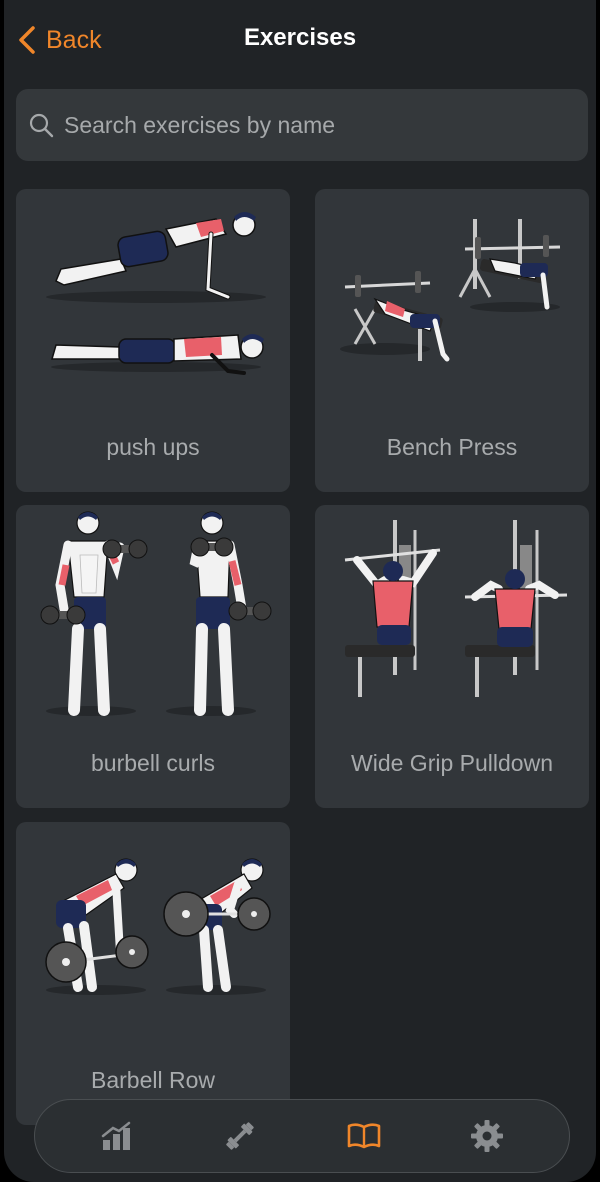 The width and height of the screenshot is (600, 1182). I want to click on gear-icon, so click(487, 1136).